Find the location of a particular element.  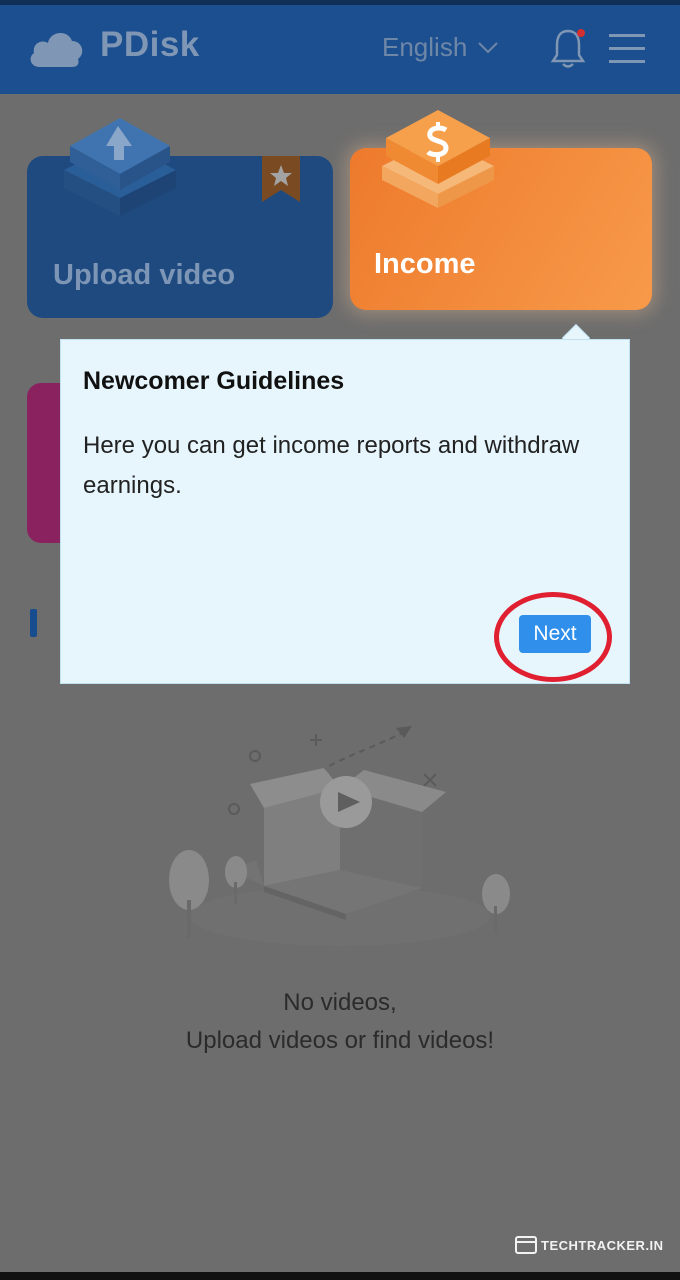

cloud-icon is located at coordinates (56, 49).